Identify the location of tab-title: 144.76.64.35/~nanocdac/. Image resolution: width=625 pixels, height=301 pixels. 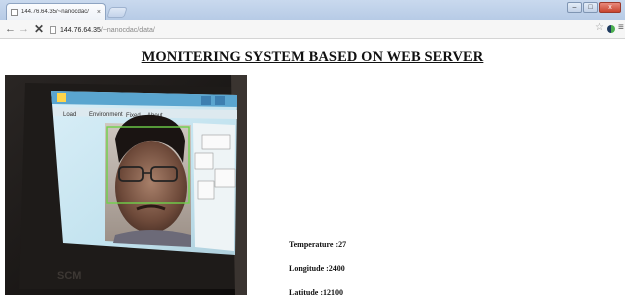
(55, 12).